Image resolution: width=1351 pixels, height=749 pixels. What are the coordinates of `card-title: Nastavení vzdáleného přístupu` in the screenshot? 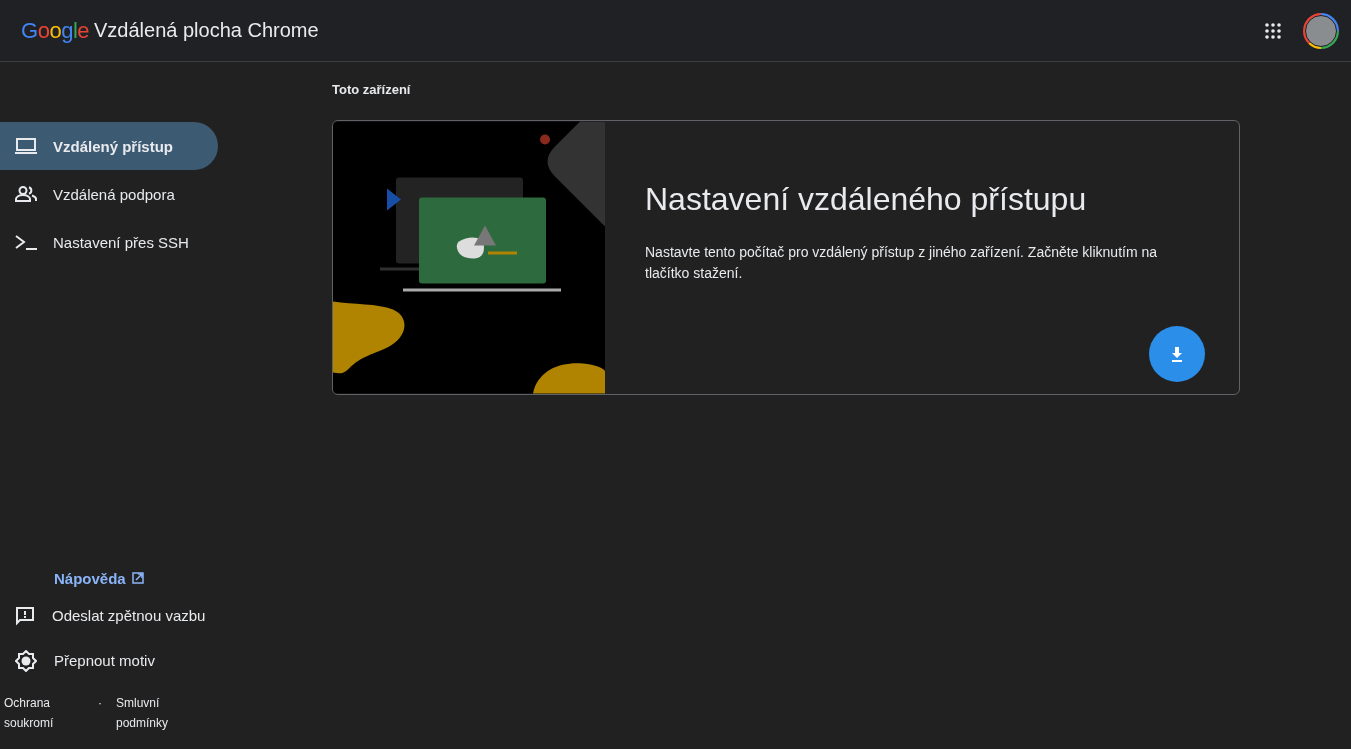 It's located at (866, 199).